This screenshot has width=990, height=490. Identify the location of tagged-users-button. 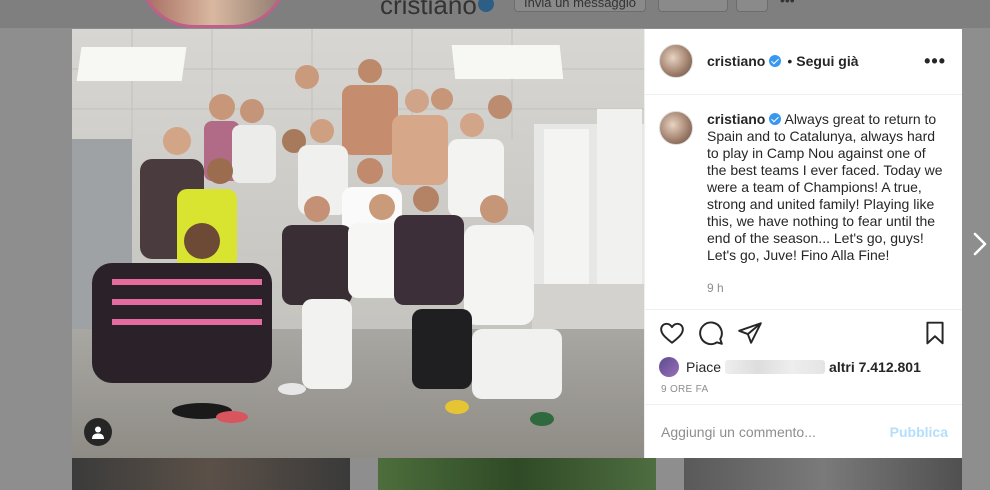
(98, 432).